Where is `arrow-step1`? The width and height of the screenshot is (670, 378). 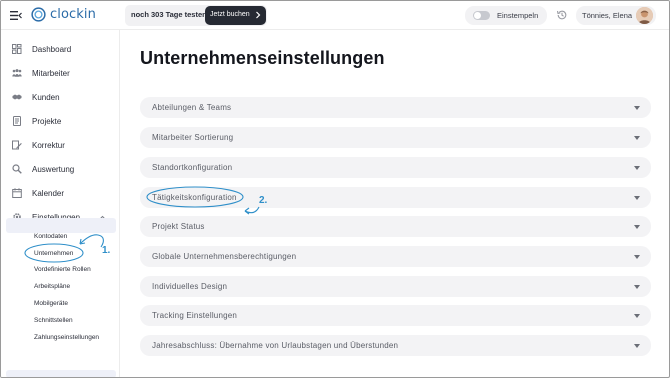 arrow-step1 is located at coordinates (91, 241).